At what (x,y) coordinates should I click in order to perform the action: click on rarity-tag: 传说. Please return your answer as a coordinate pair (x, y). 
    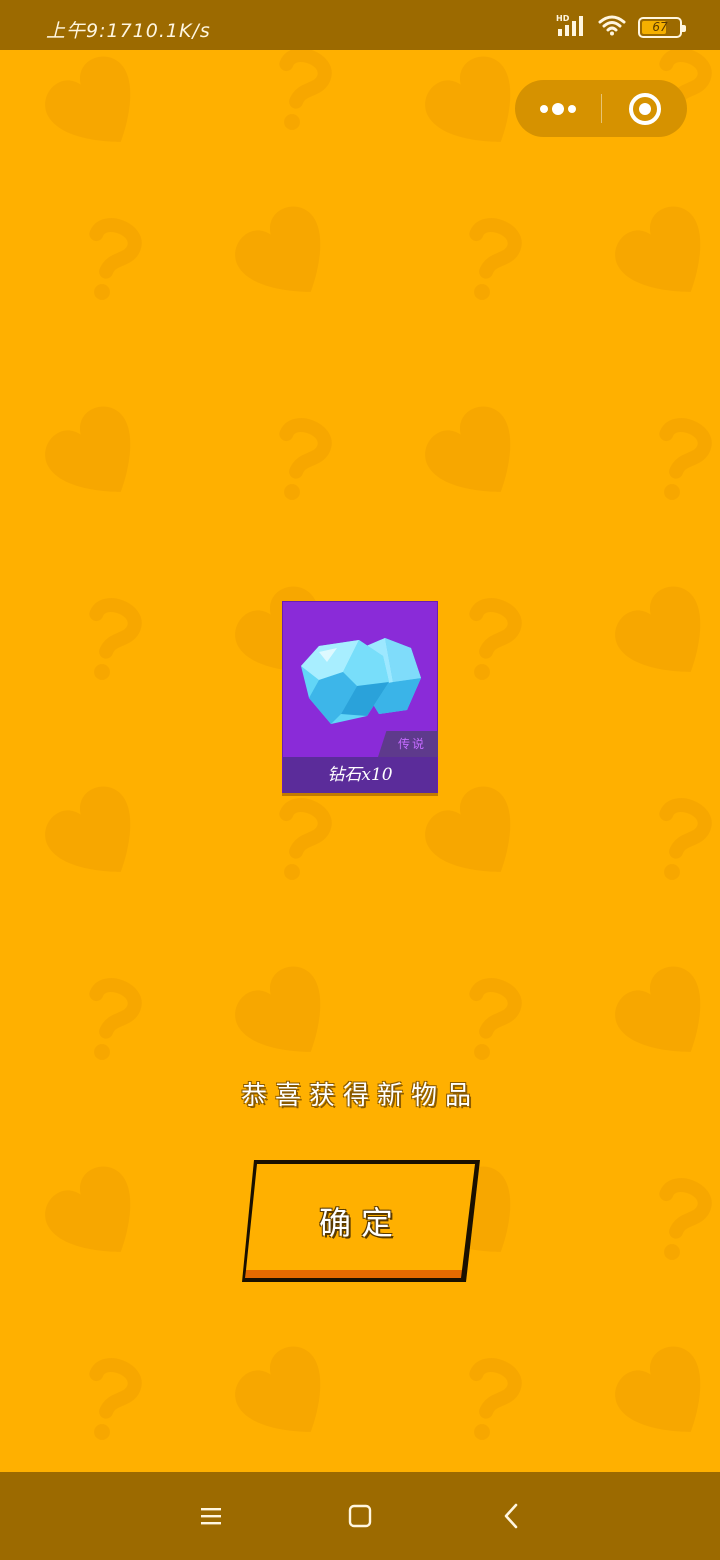
    Looking at the image, I should click on (408, 744).